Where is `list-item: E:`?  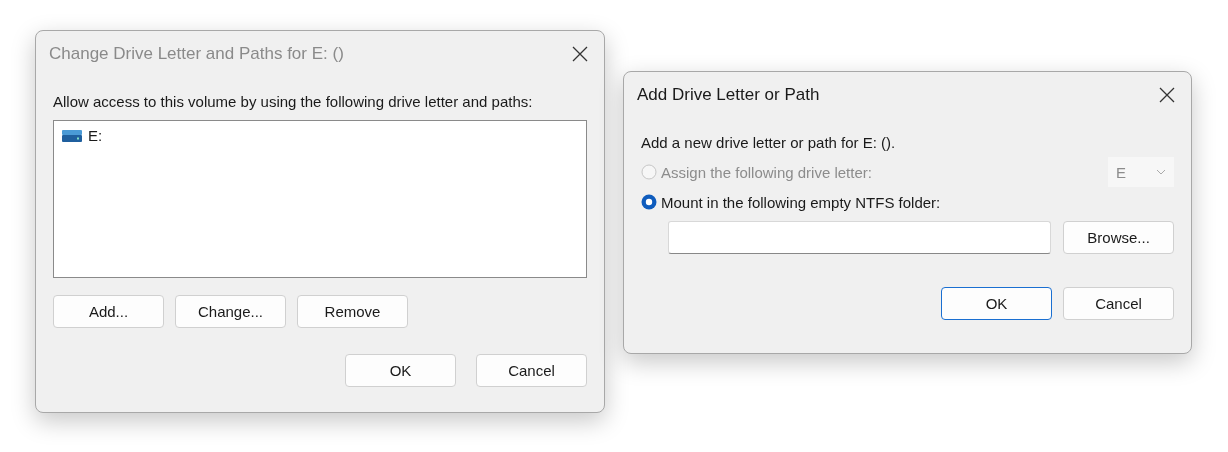 list-item: E: is located at coordinates (95, 135).